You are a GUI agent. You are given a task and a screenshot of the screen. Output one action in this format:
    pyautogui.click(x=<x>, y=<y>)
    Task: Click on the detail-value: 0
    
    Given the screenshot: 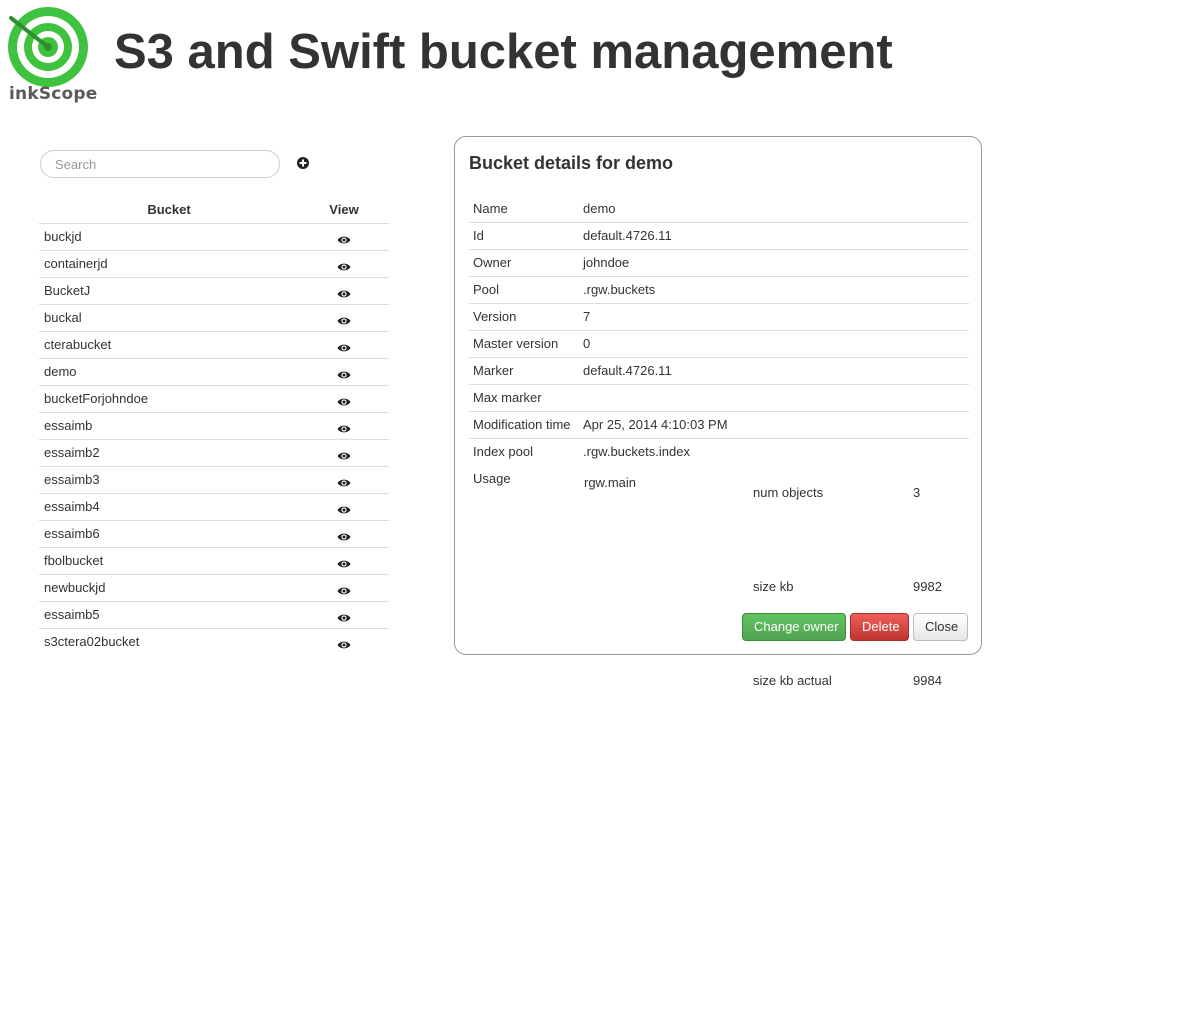 What is the action you would take?
    pyautogui.click(x=774, y=343)
    